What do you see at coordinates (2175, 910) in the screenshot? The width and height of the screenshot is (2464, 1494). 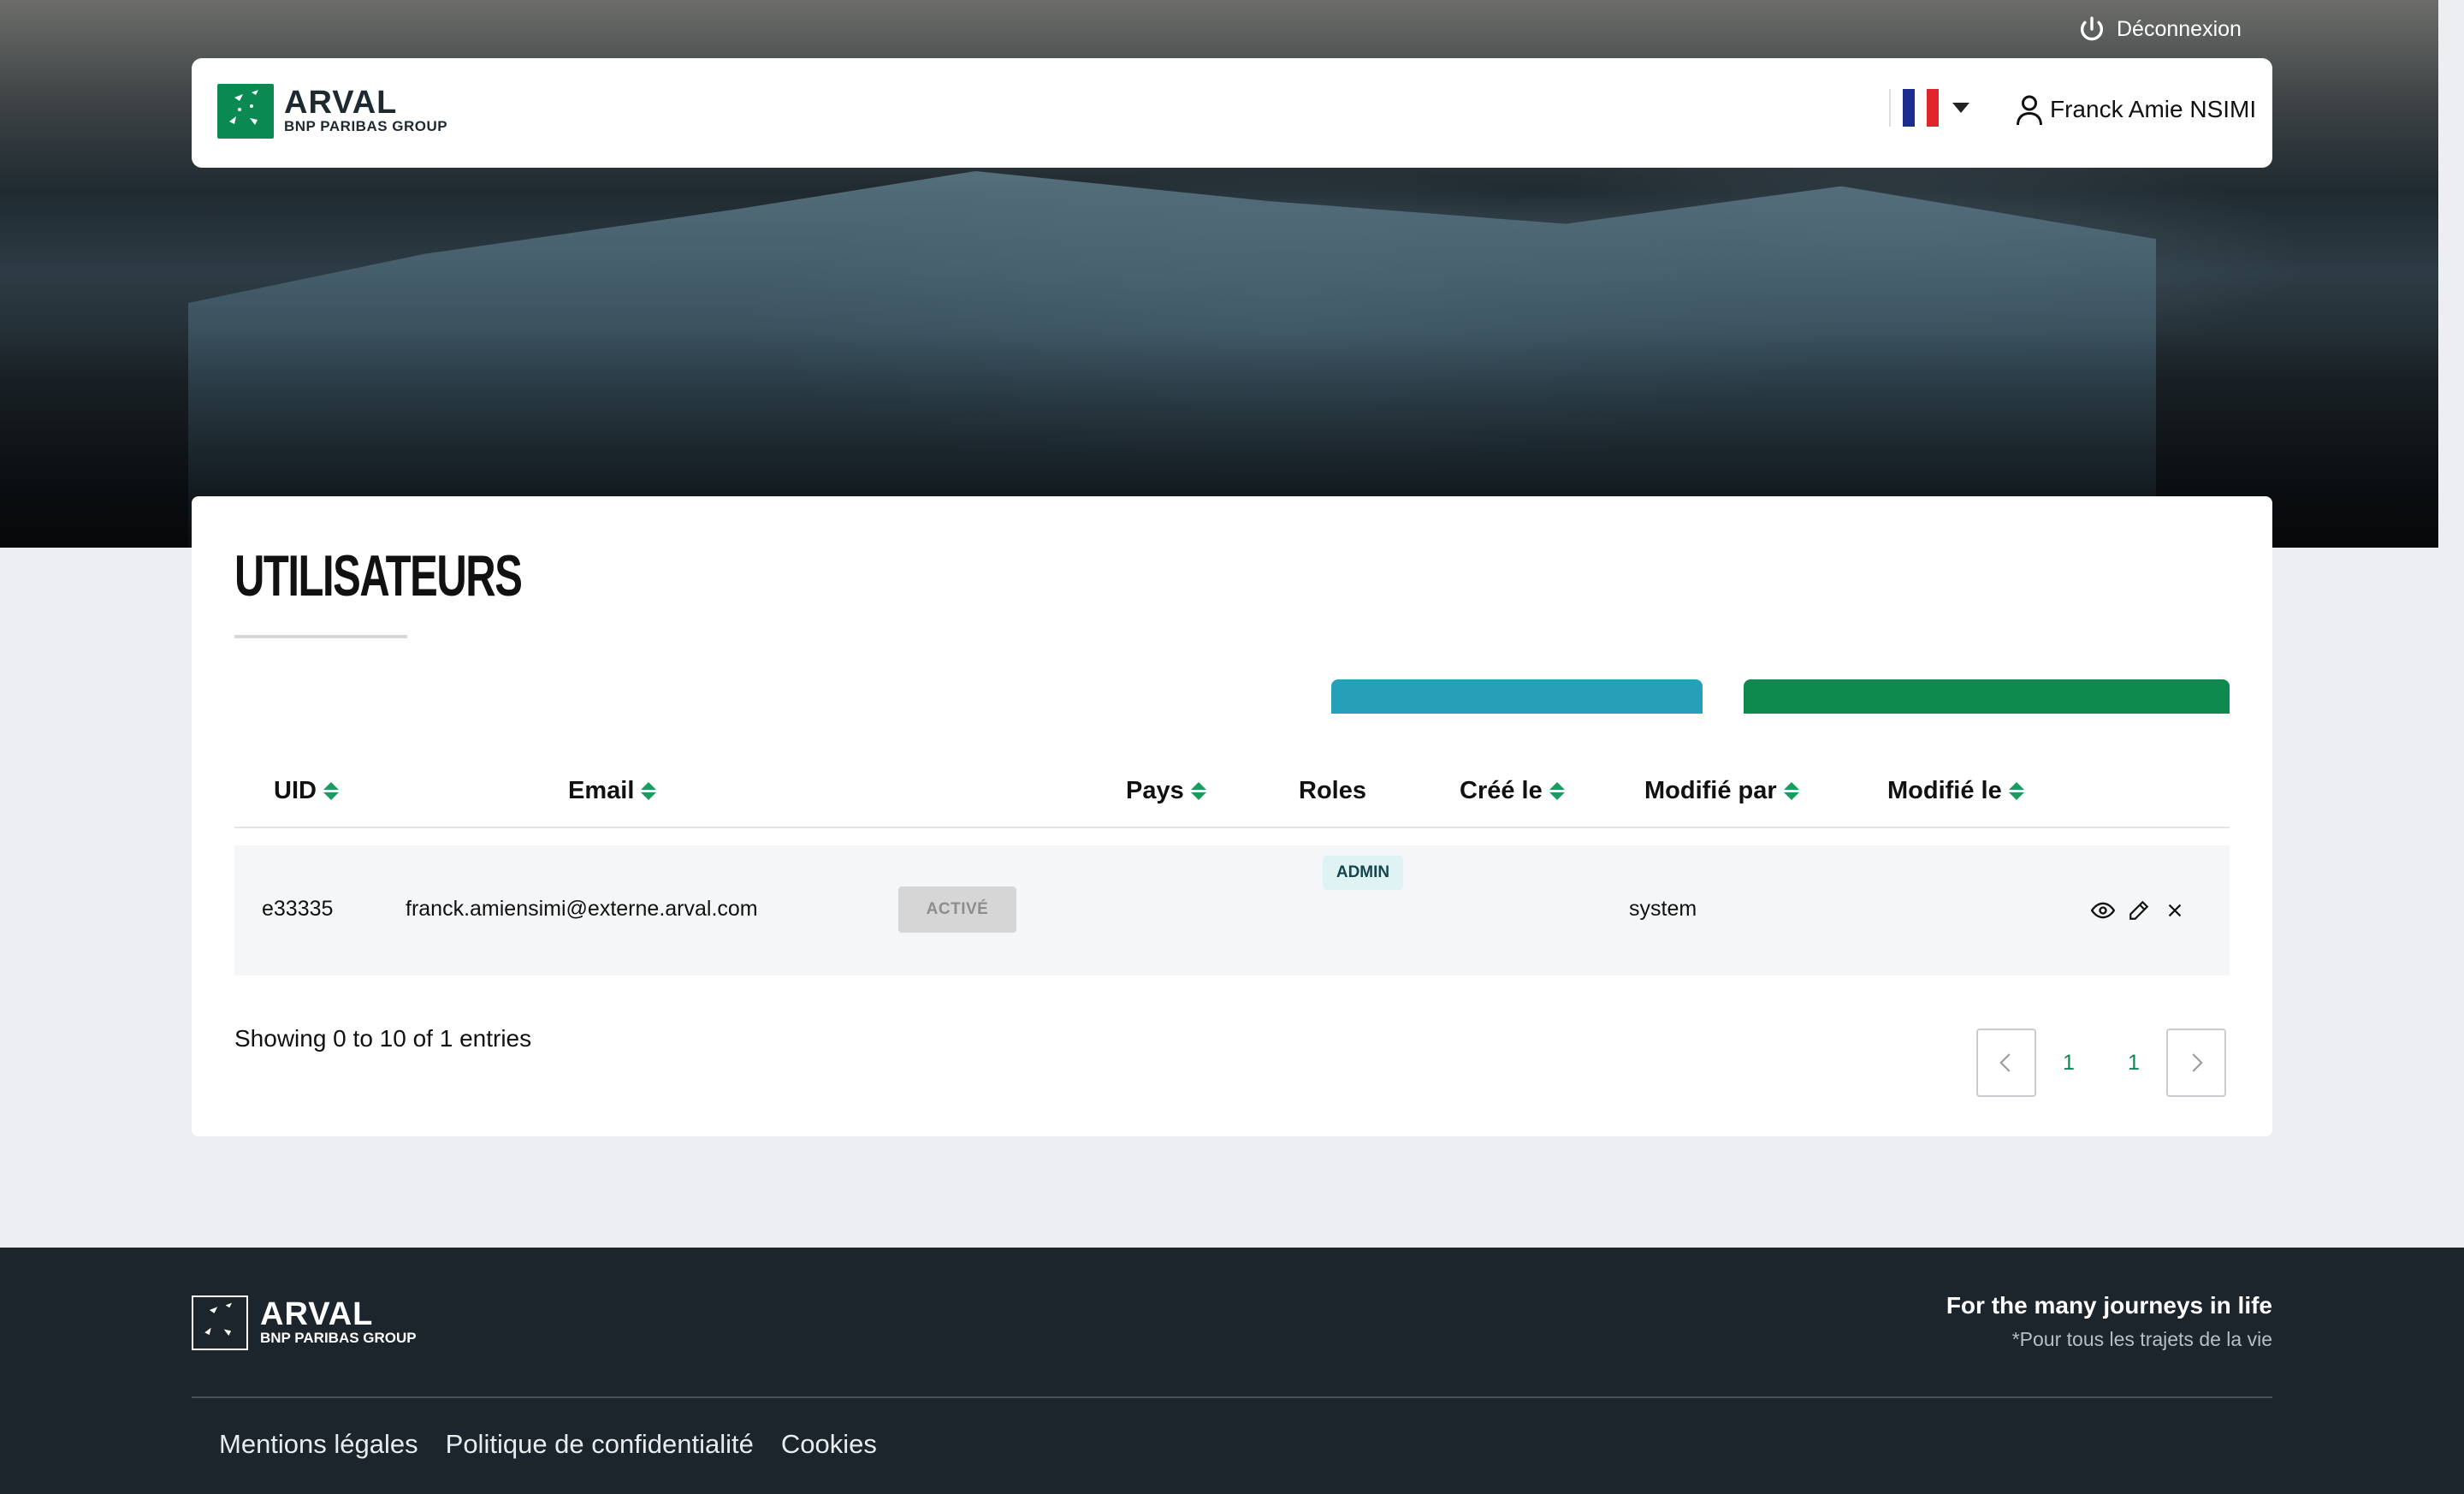 I see `close-icon` at bounding box center [2175, 910].